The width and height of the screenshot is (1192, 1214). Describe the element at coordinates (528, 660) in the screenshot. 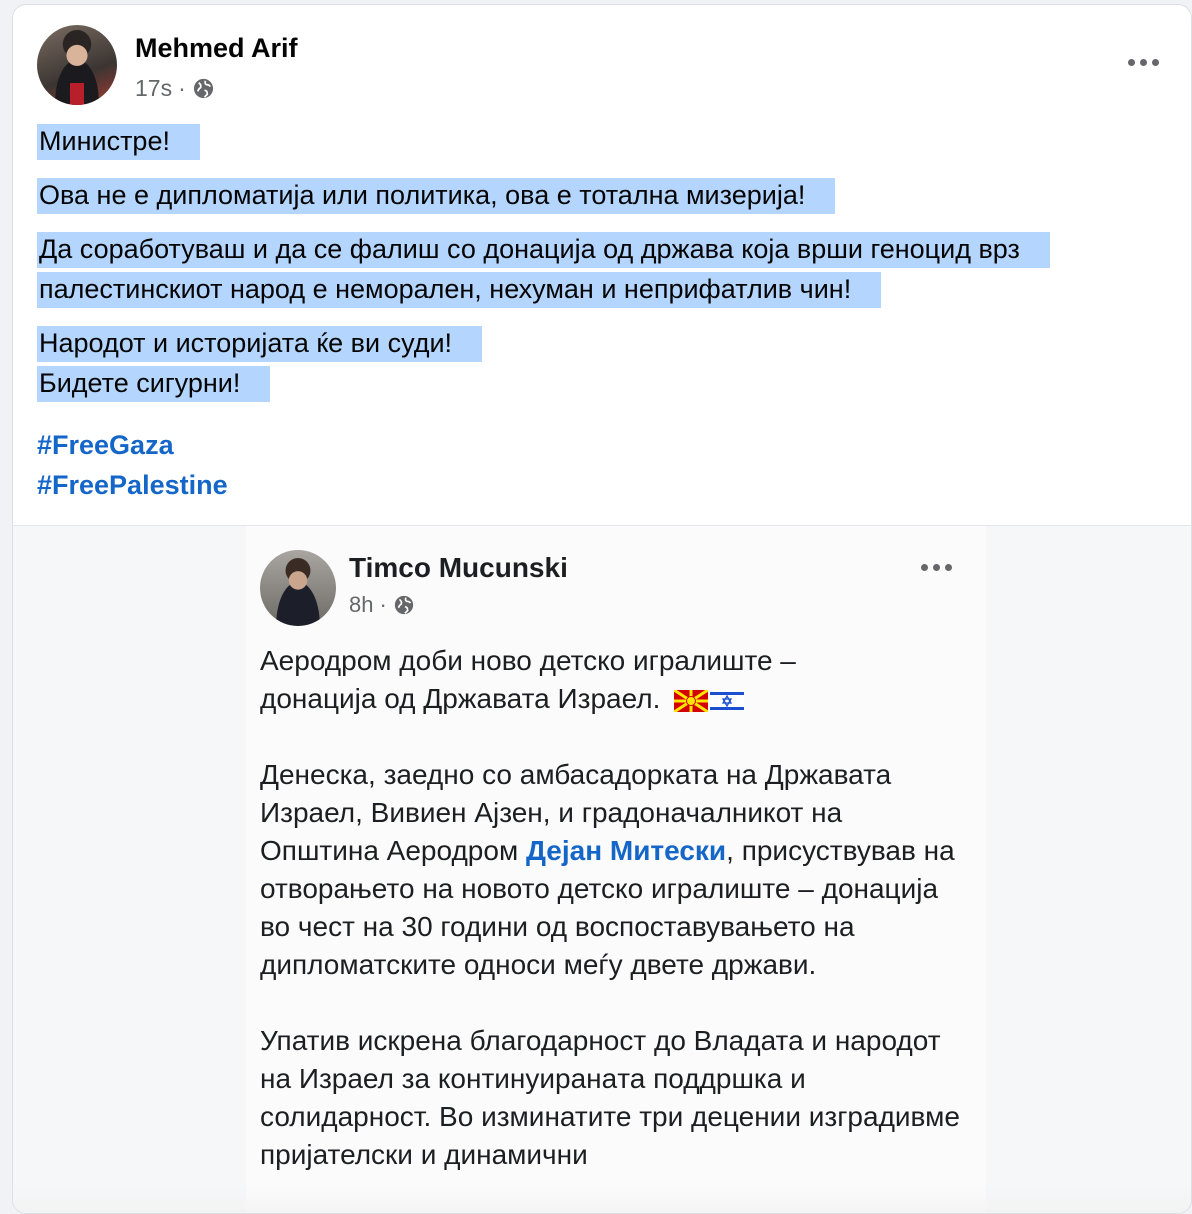

I see `shared-post-line: Аеродром доби ново детско игралиште –` at that location.